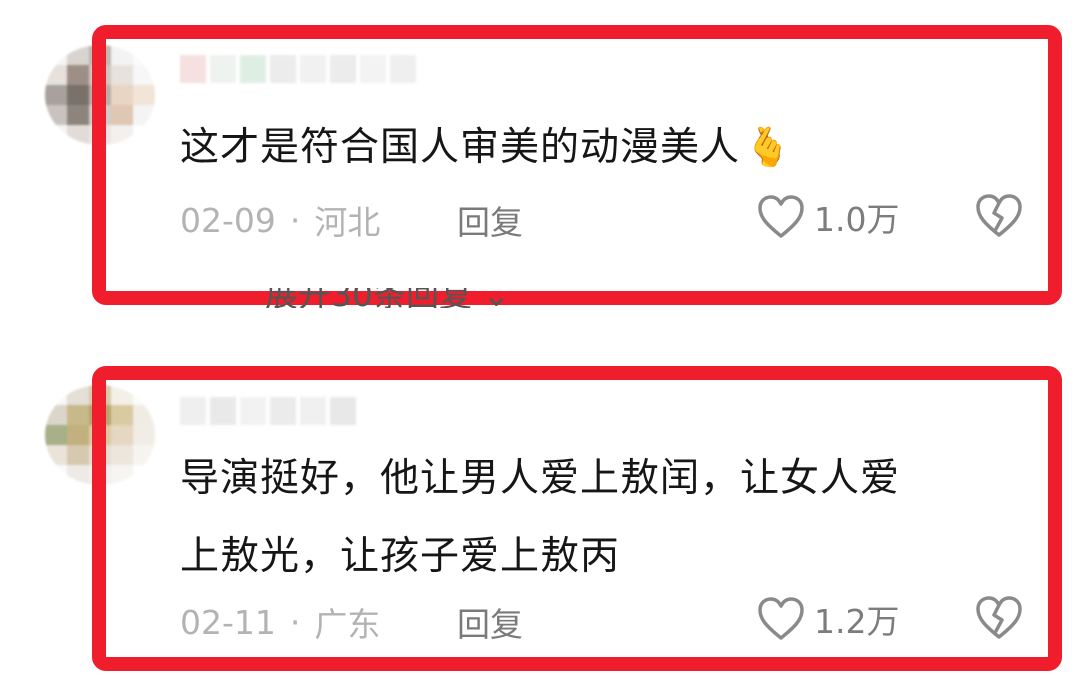 The image size is (1080, 675). What do you see at coordinates (347, 222) in the screenshot?
I see `comment-location: 河北` at bounding box center [347, 222].